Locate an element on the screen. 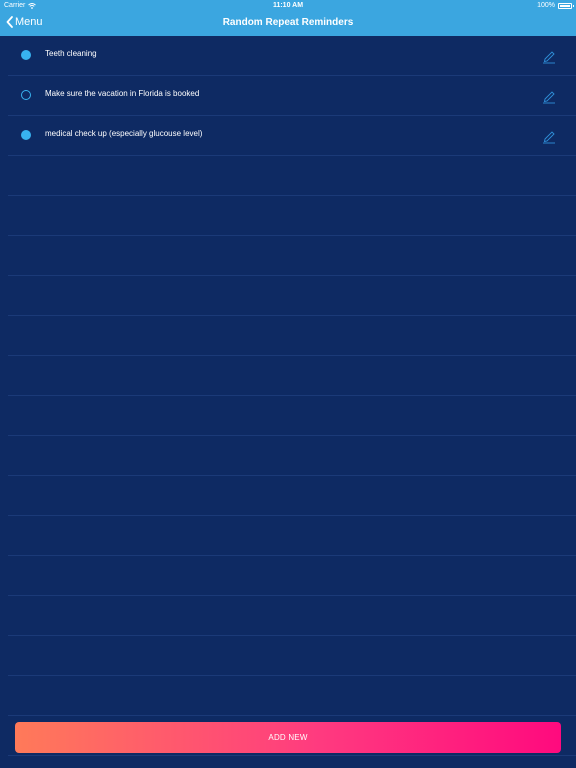  reminder-label: Teeth cleaning is located at coordinates (71, 53).